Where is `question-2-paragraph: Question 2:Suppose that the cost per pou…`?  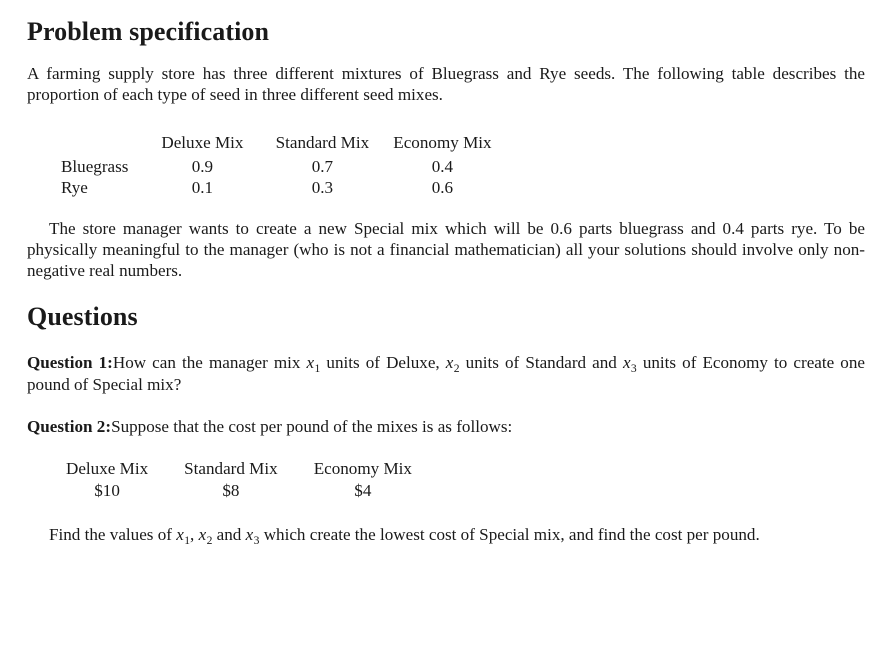 question-2-paragraph: Question 2:Suppose that the cost per pou… is located at coordinates (446, 426).